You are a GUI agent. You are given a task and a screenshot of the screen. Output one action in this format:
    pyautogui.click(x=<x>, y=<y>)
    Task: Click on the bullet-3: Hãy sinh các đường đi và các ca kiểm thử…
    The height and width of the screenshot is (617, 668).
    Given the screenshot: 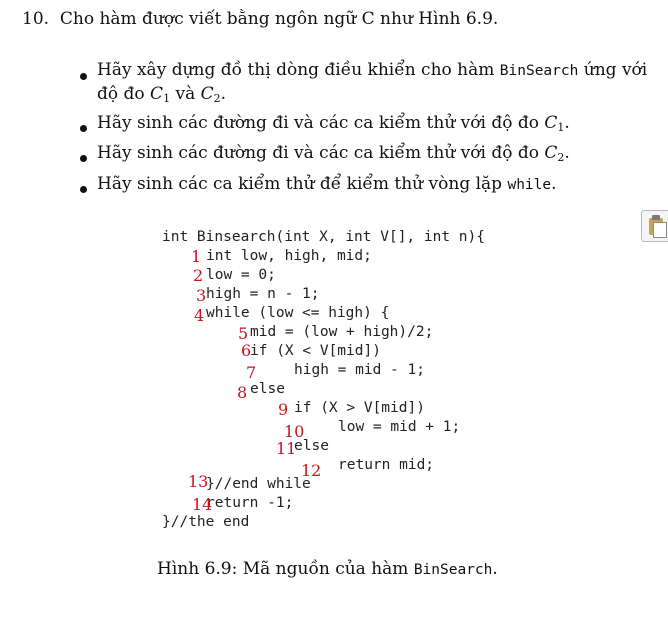 What is the action you would take?
    pyautogui.click(x=333, y=153)
    